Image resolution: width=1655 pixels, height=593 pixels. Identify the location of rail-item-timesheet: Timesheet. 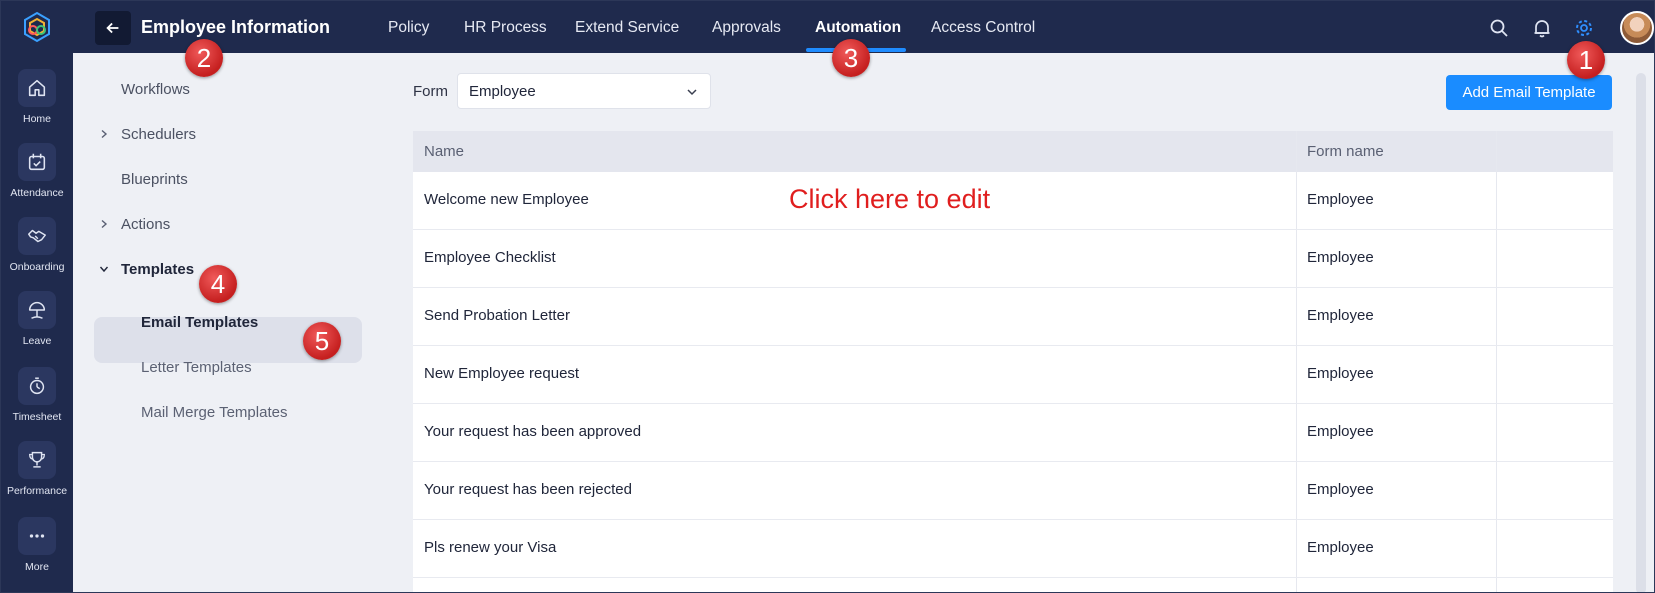
(37, 400).